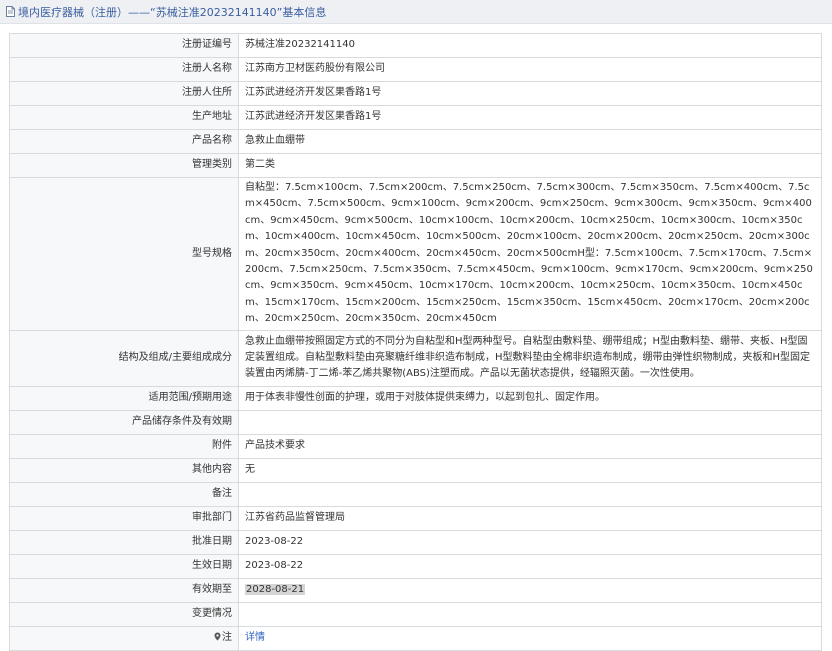 The width and height of the screenshot is (832, 651). I want to click on value-attachment: 产品技术要求, so click(530, 446).